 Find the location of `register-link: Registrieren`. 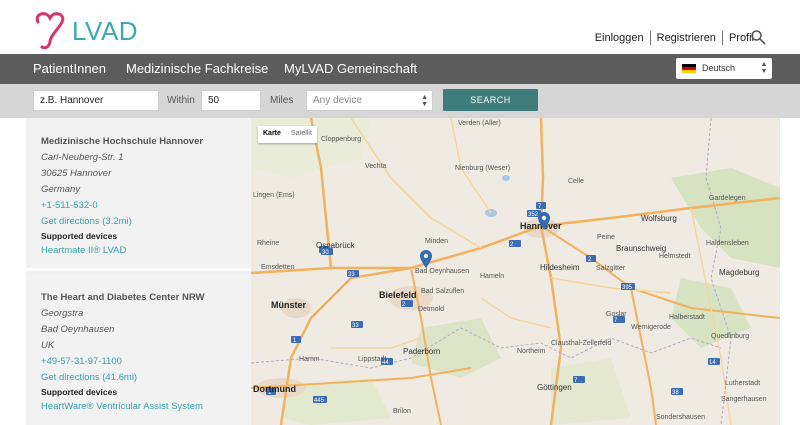

register-link: Registrieren is located at coordinates (686, 38).